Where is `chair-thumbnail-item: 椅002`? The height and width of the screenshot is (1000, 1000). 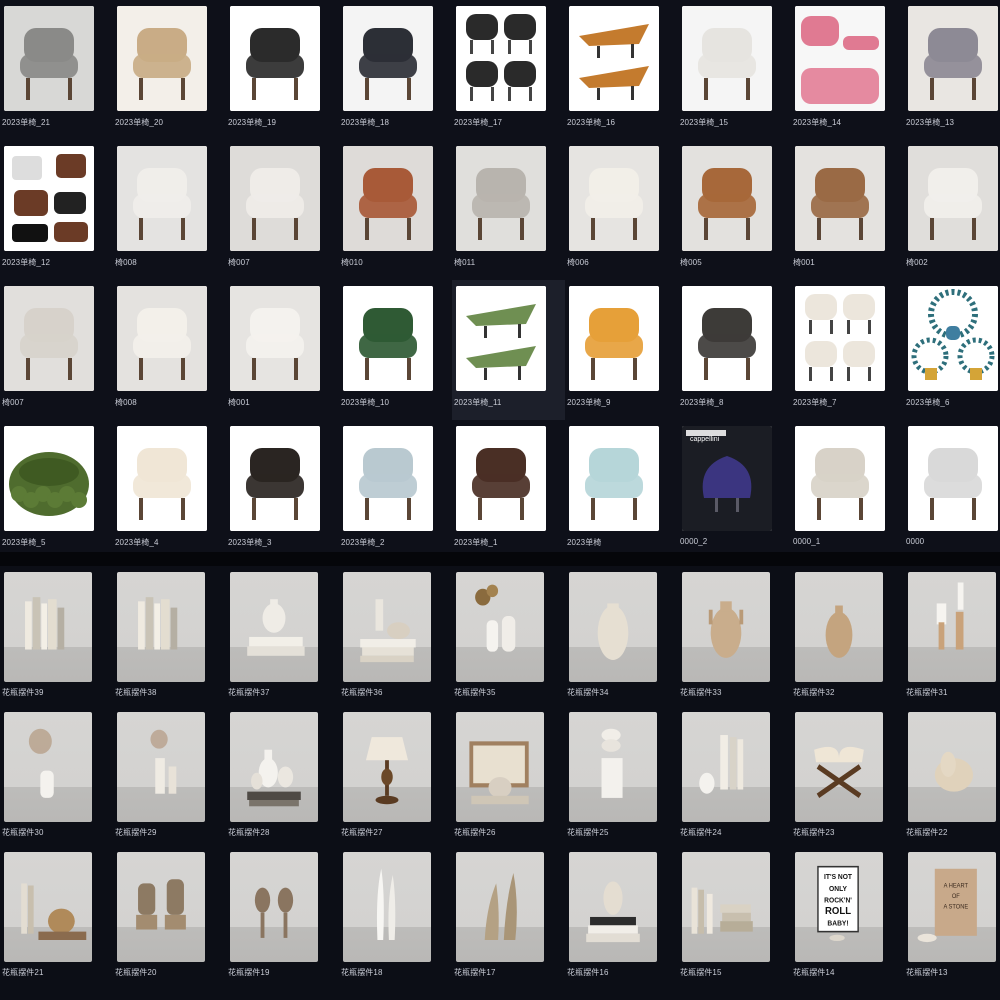 chair-thumbnail-item: 椅002 is located at coordinates (952, 210).